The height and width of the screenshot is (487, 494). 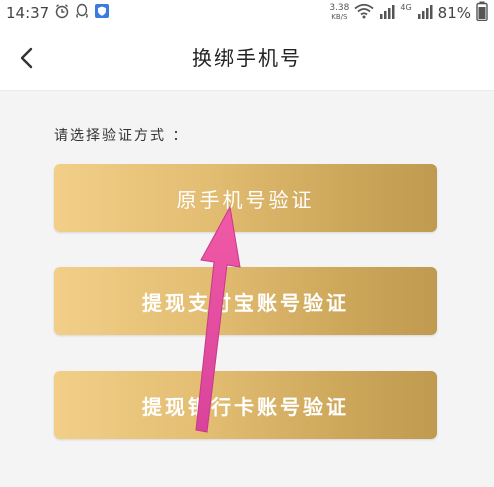 I want to click on network-speed: 3.38 KB/S, so click(x=339, y=13).